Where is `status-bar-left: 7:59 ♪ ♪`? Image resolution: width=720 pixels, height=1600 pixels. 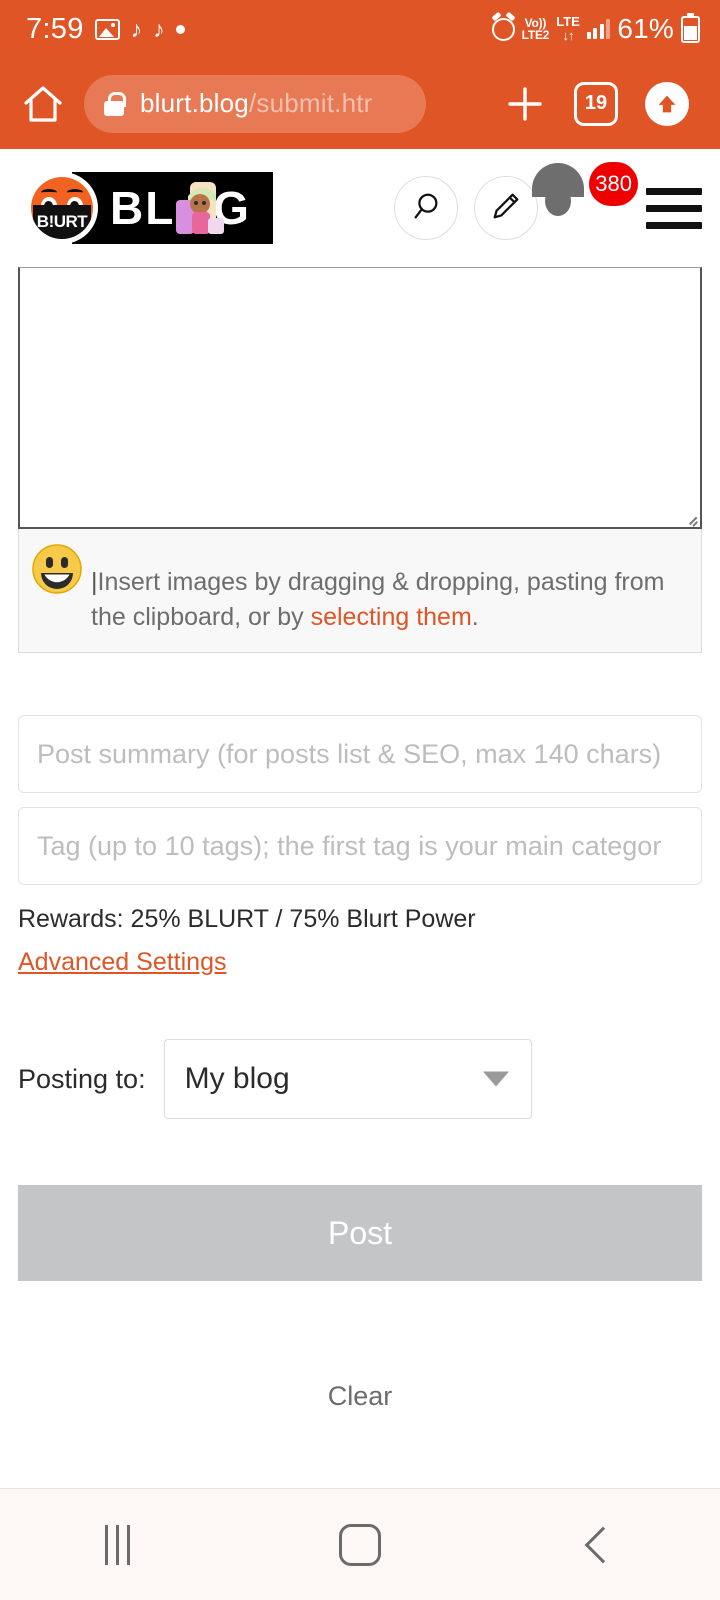 status-bar-left: 7:59 ♪ ♪ is located at coordinates (105, 29).